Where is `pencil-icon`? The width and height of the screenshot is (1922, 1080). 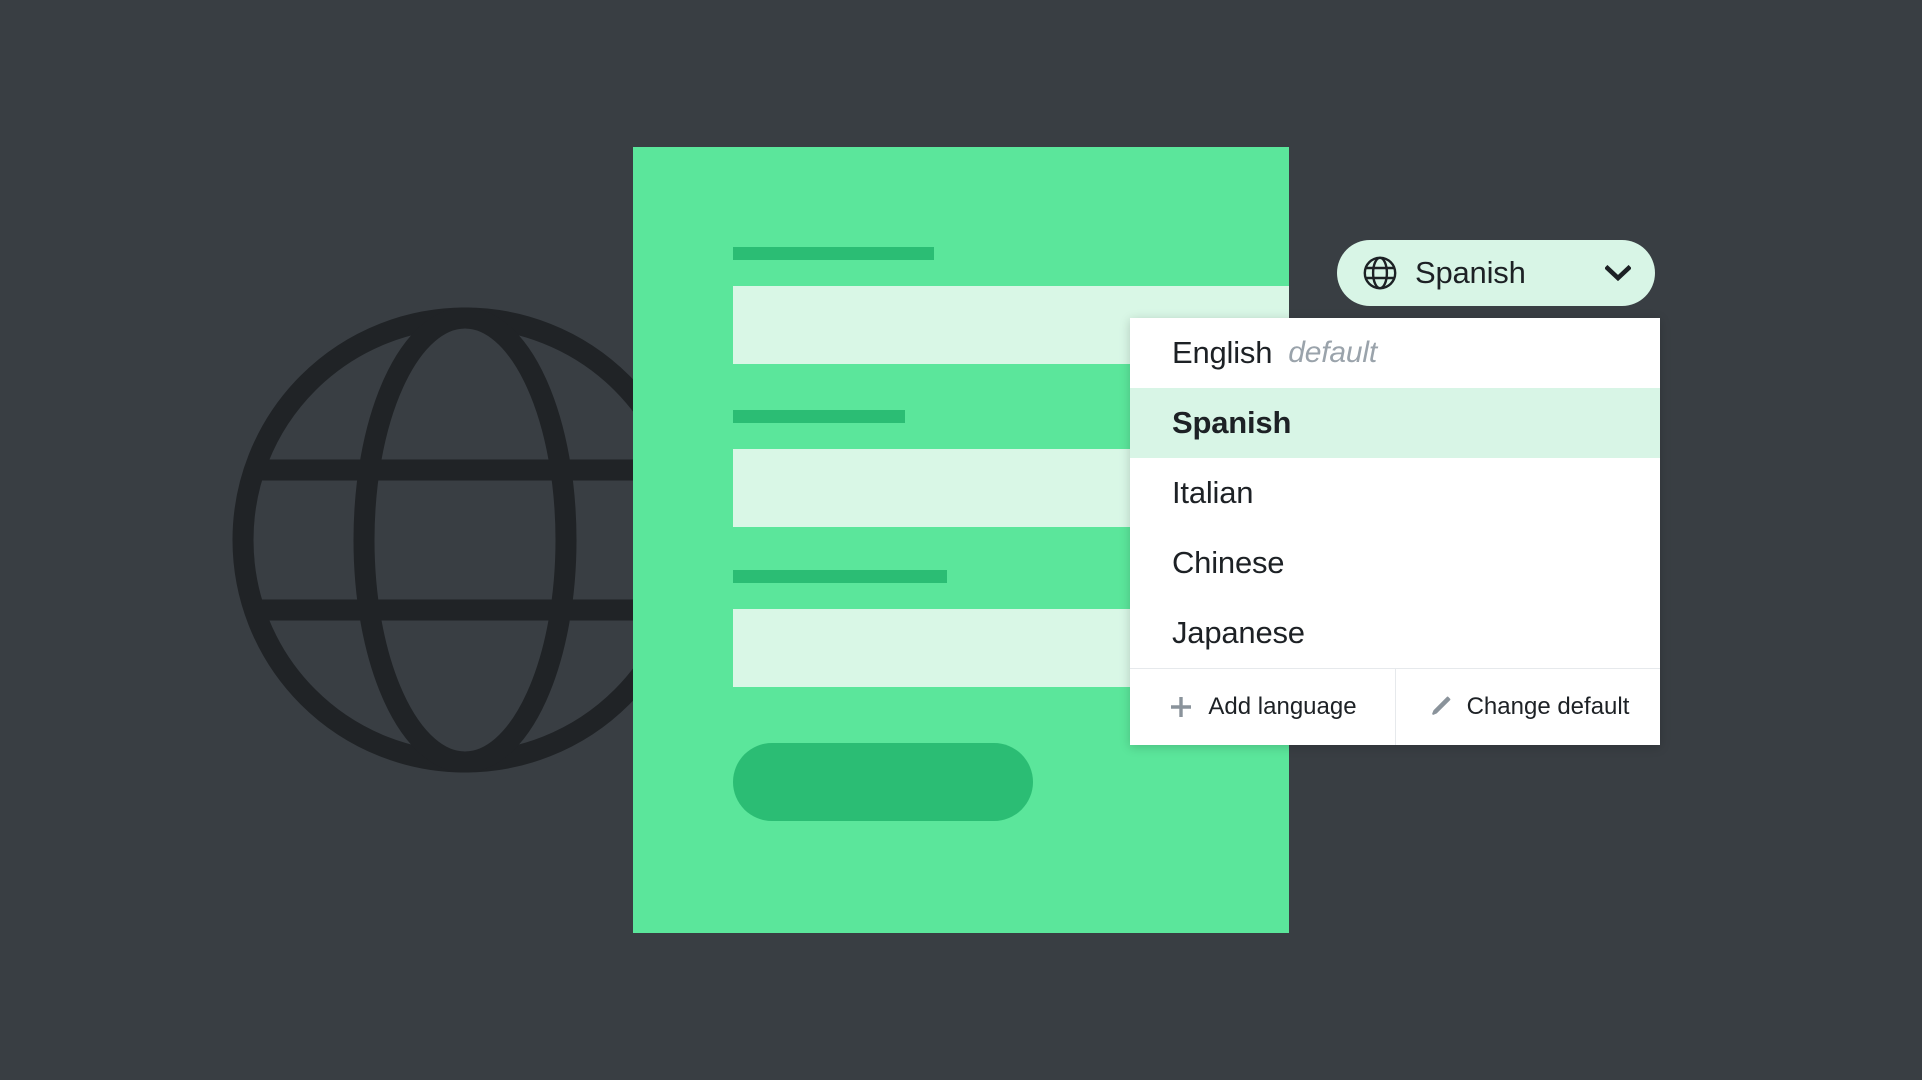
pencil-icon is located at coordinates (1440, 705).